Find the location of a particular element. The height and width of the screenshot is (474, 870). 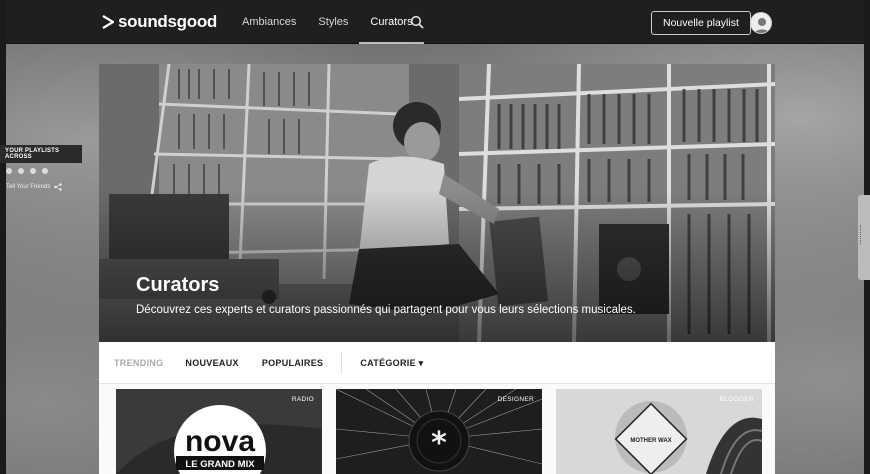

nova-logo-subtext: LE GRAND MIX is located at coordinates (220, 464).